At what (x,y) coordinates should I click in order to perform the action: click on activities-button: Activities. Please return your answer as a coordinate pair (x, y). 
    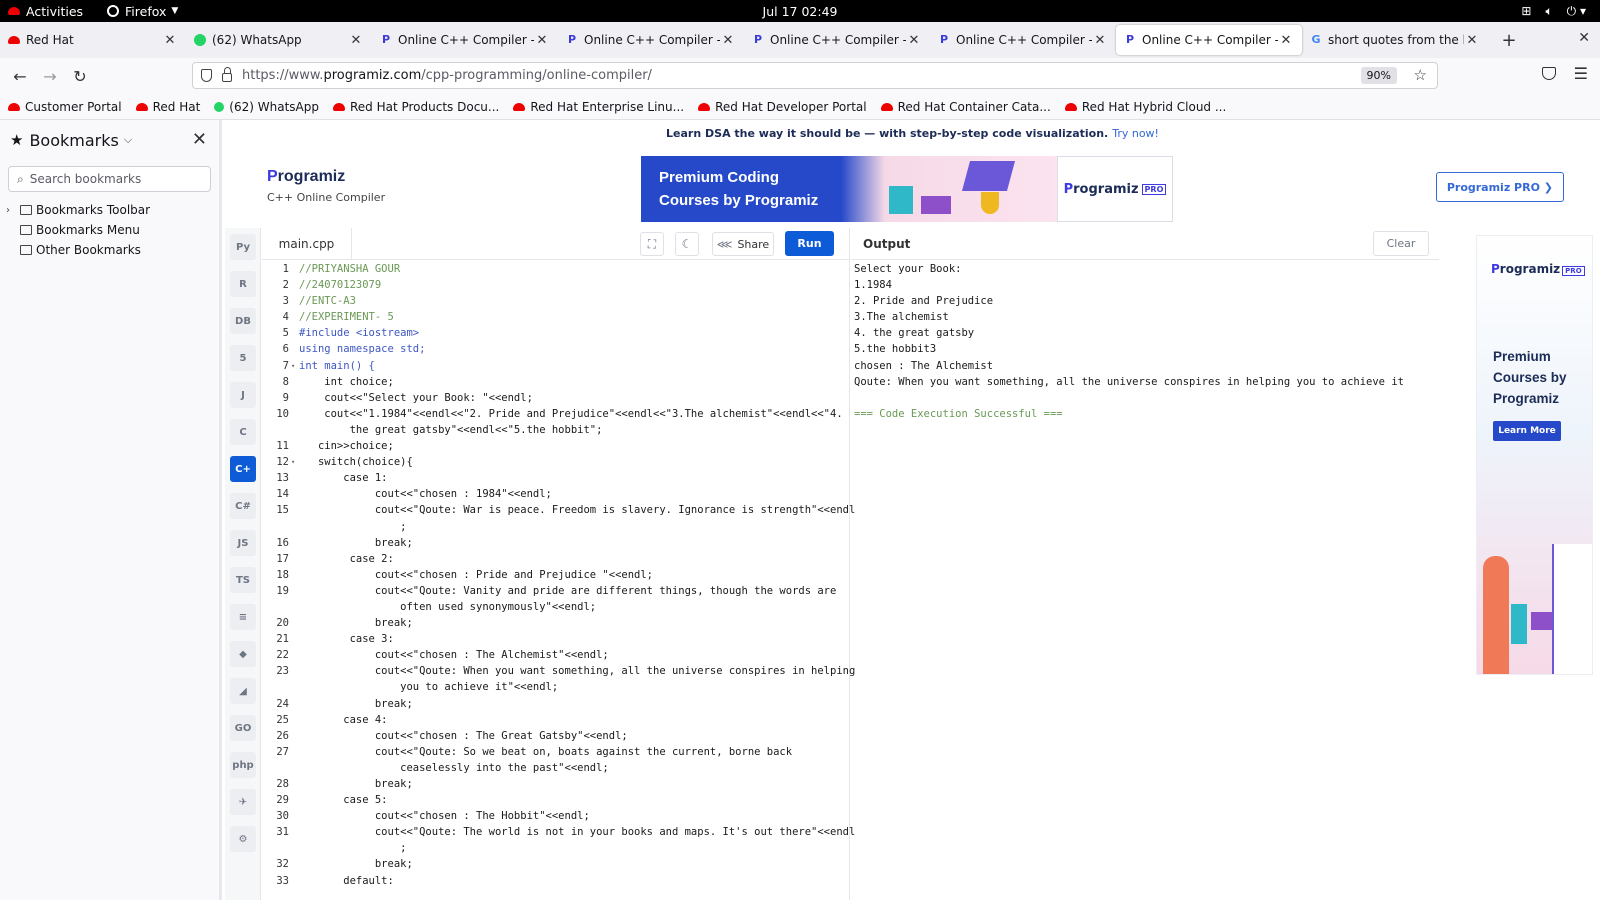
    Looking at the image, I should click on (45, 11).